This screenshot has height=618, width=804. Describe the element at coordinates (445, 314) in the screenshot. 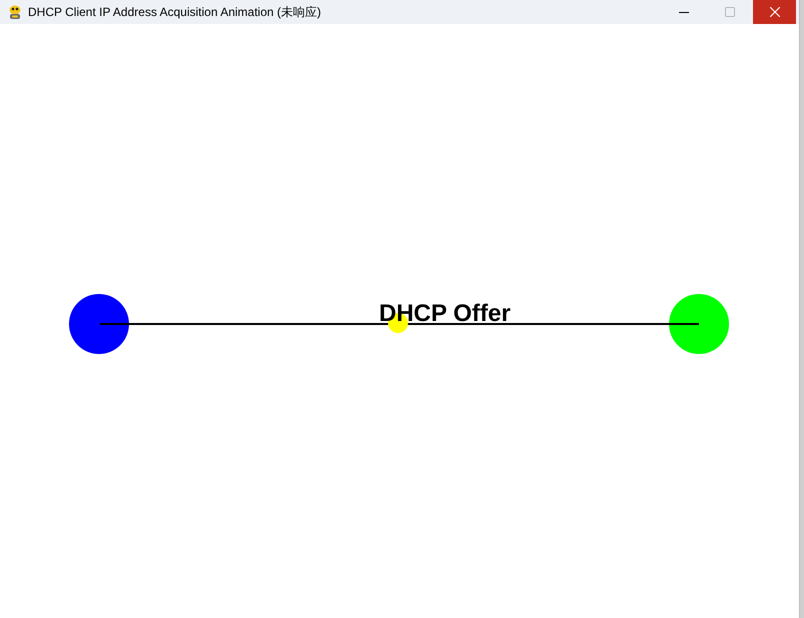

I see `packet-label: DHCP Offer` at that location.